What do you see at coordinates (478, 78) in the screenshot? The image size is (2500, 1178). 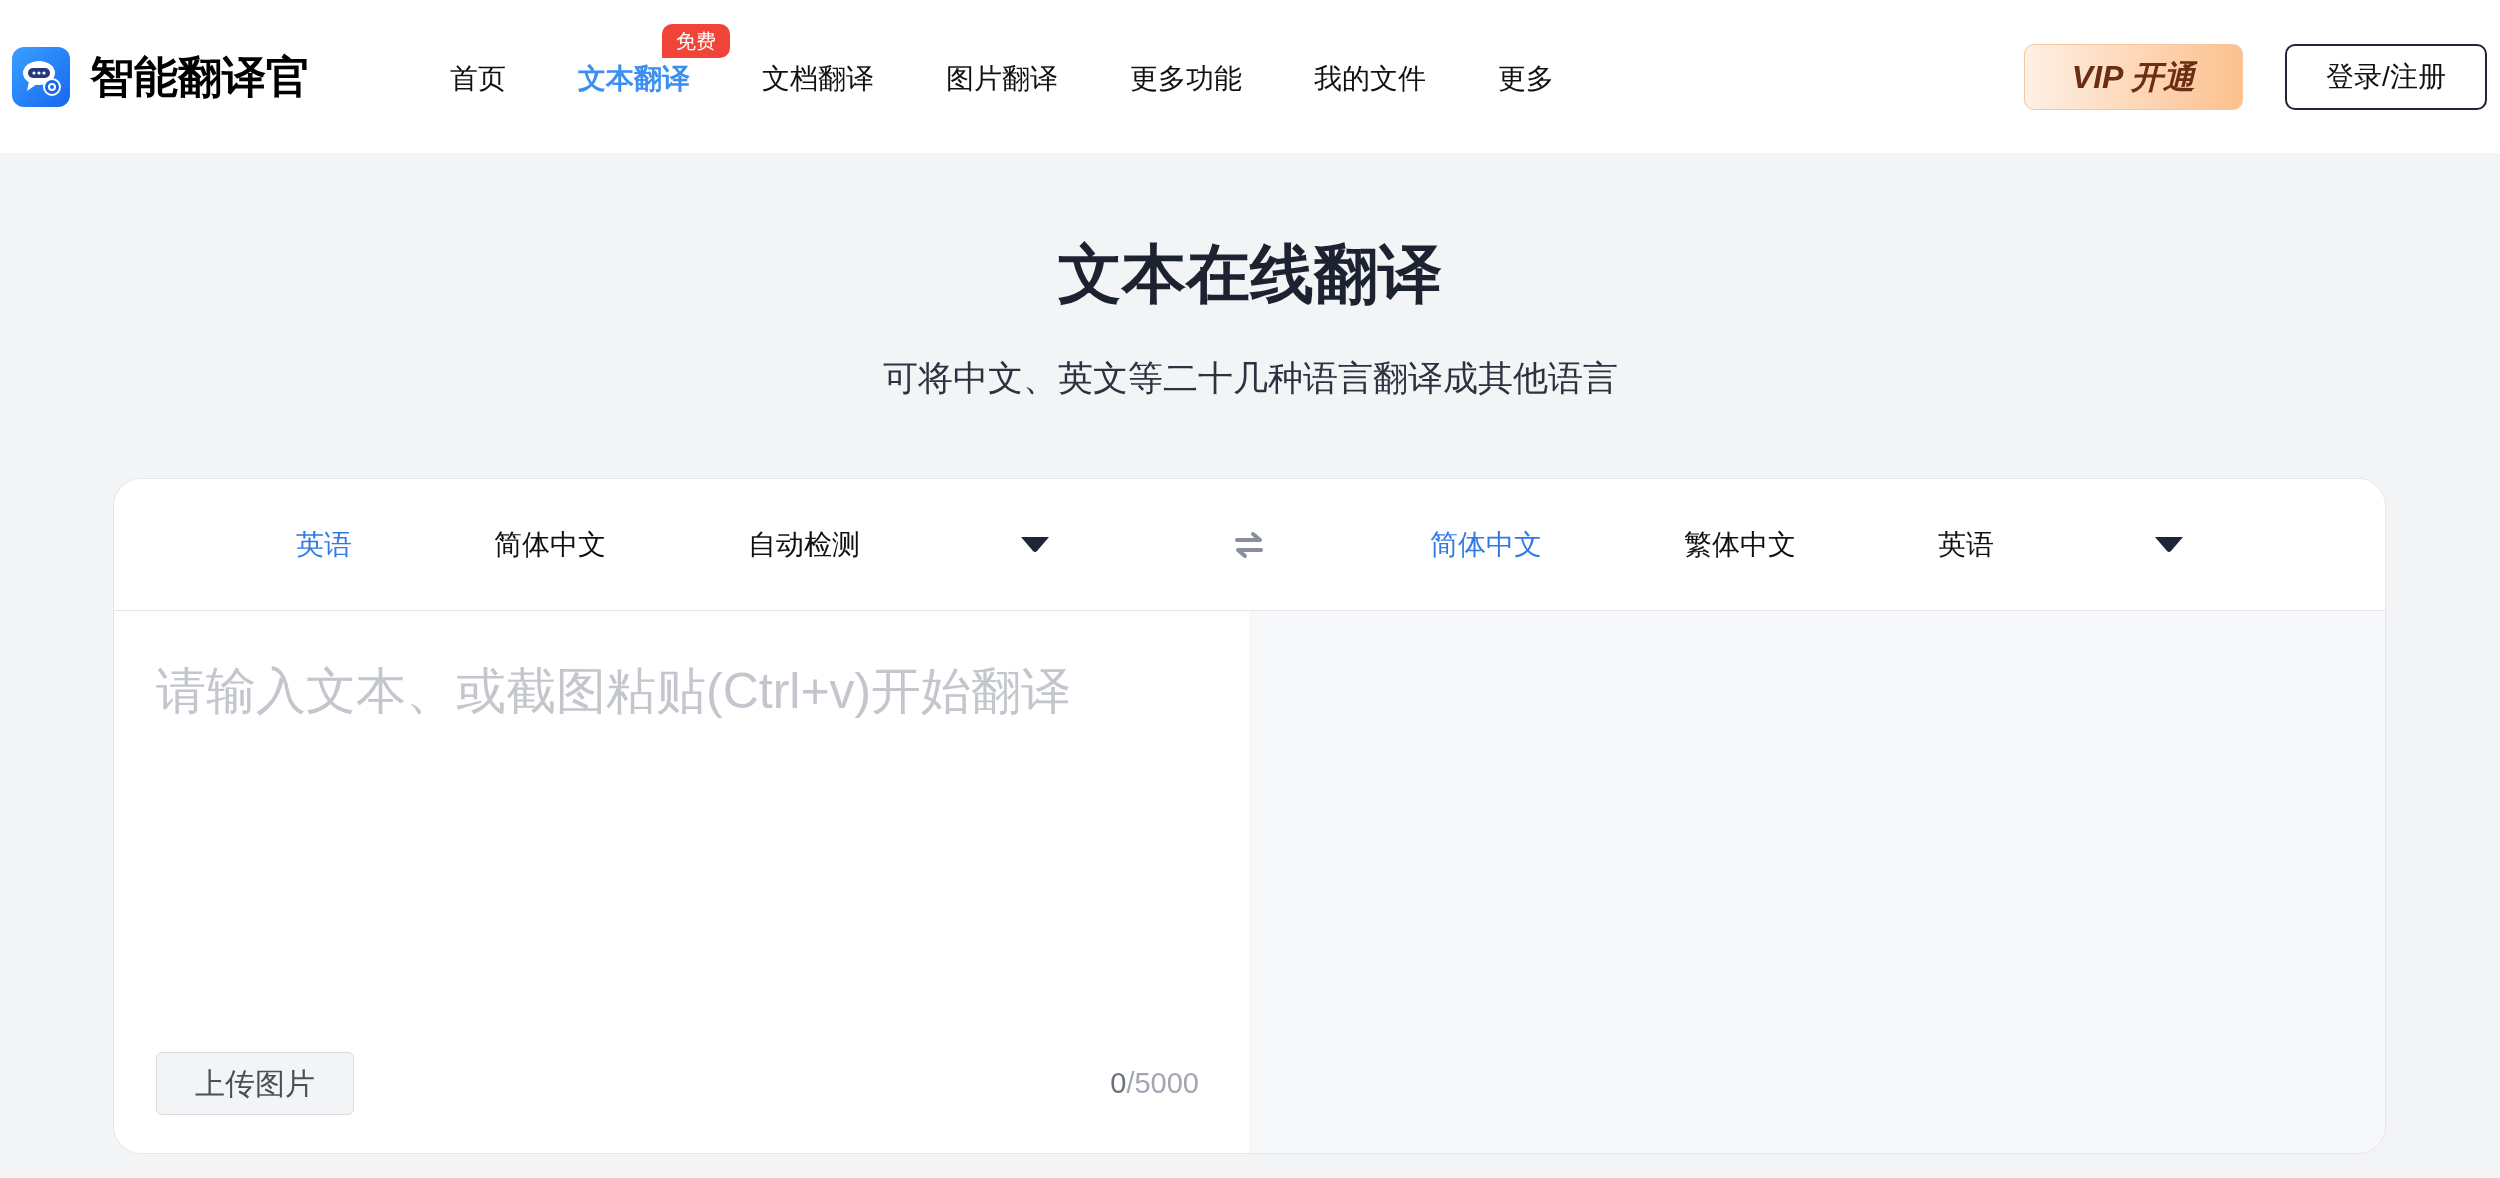 I see `nav-link: 首页` at bounding box center [478, 78].